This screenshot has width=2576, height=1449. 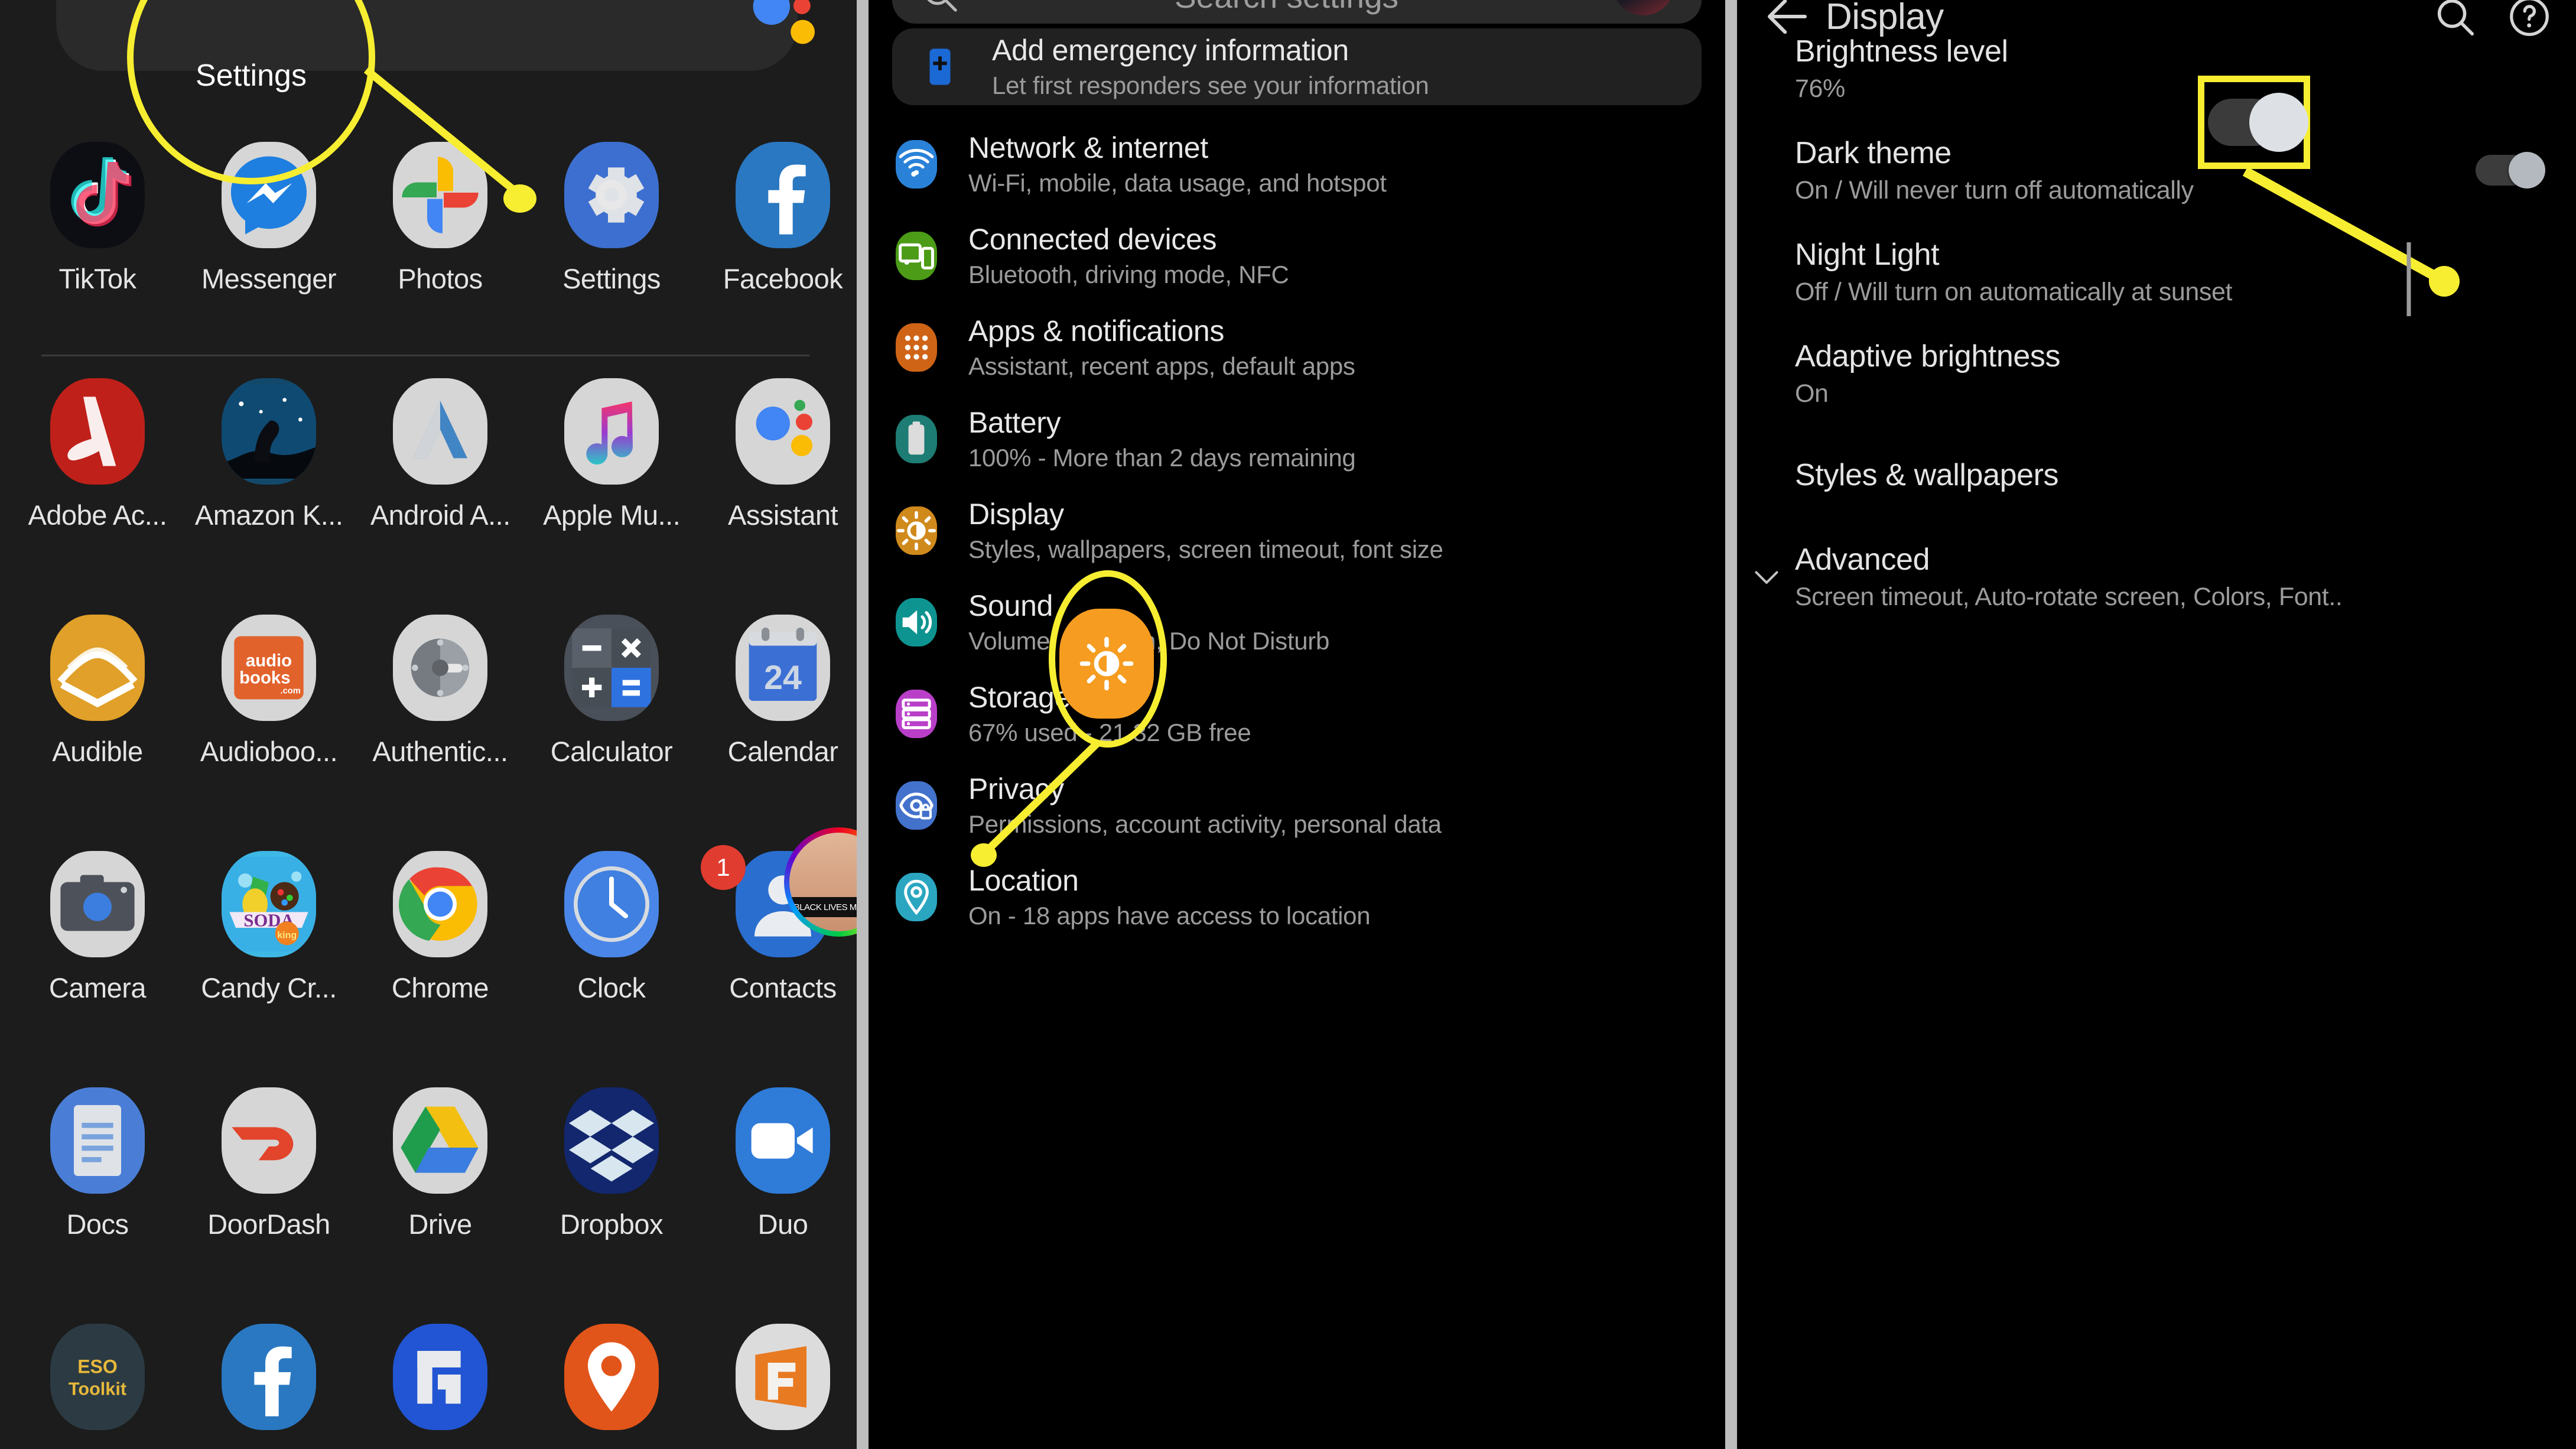 I want to click on app-item: ESO Toolkit, so click(x=98, y=1387).